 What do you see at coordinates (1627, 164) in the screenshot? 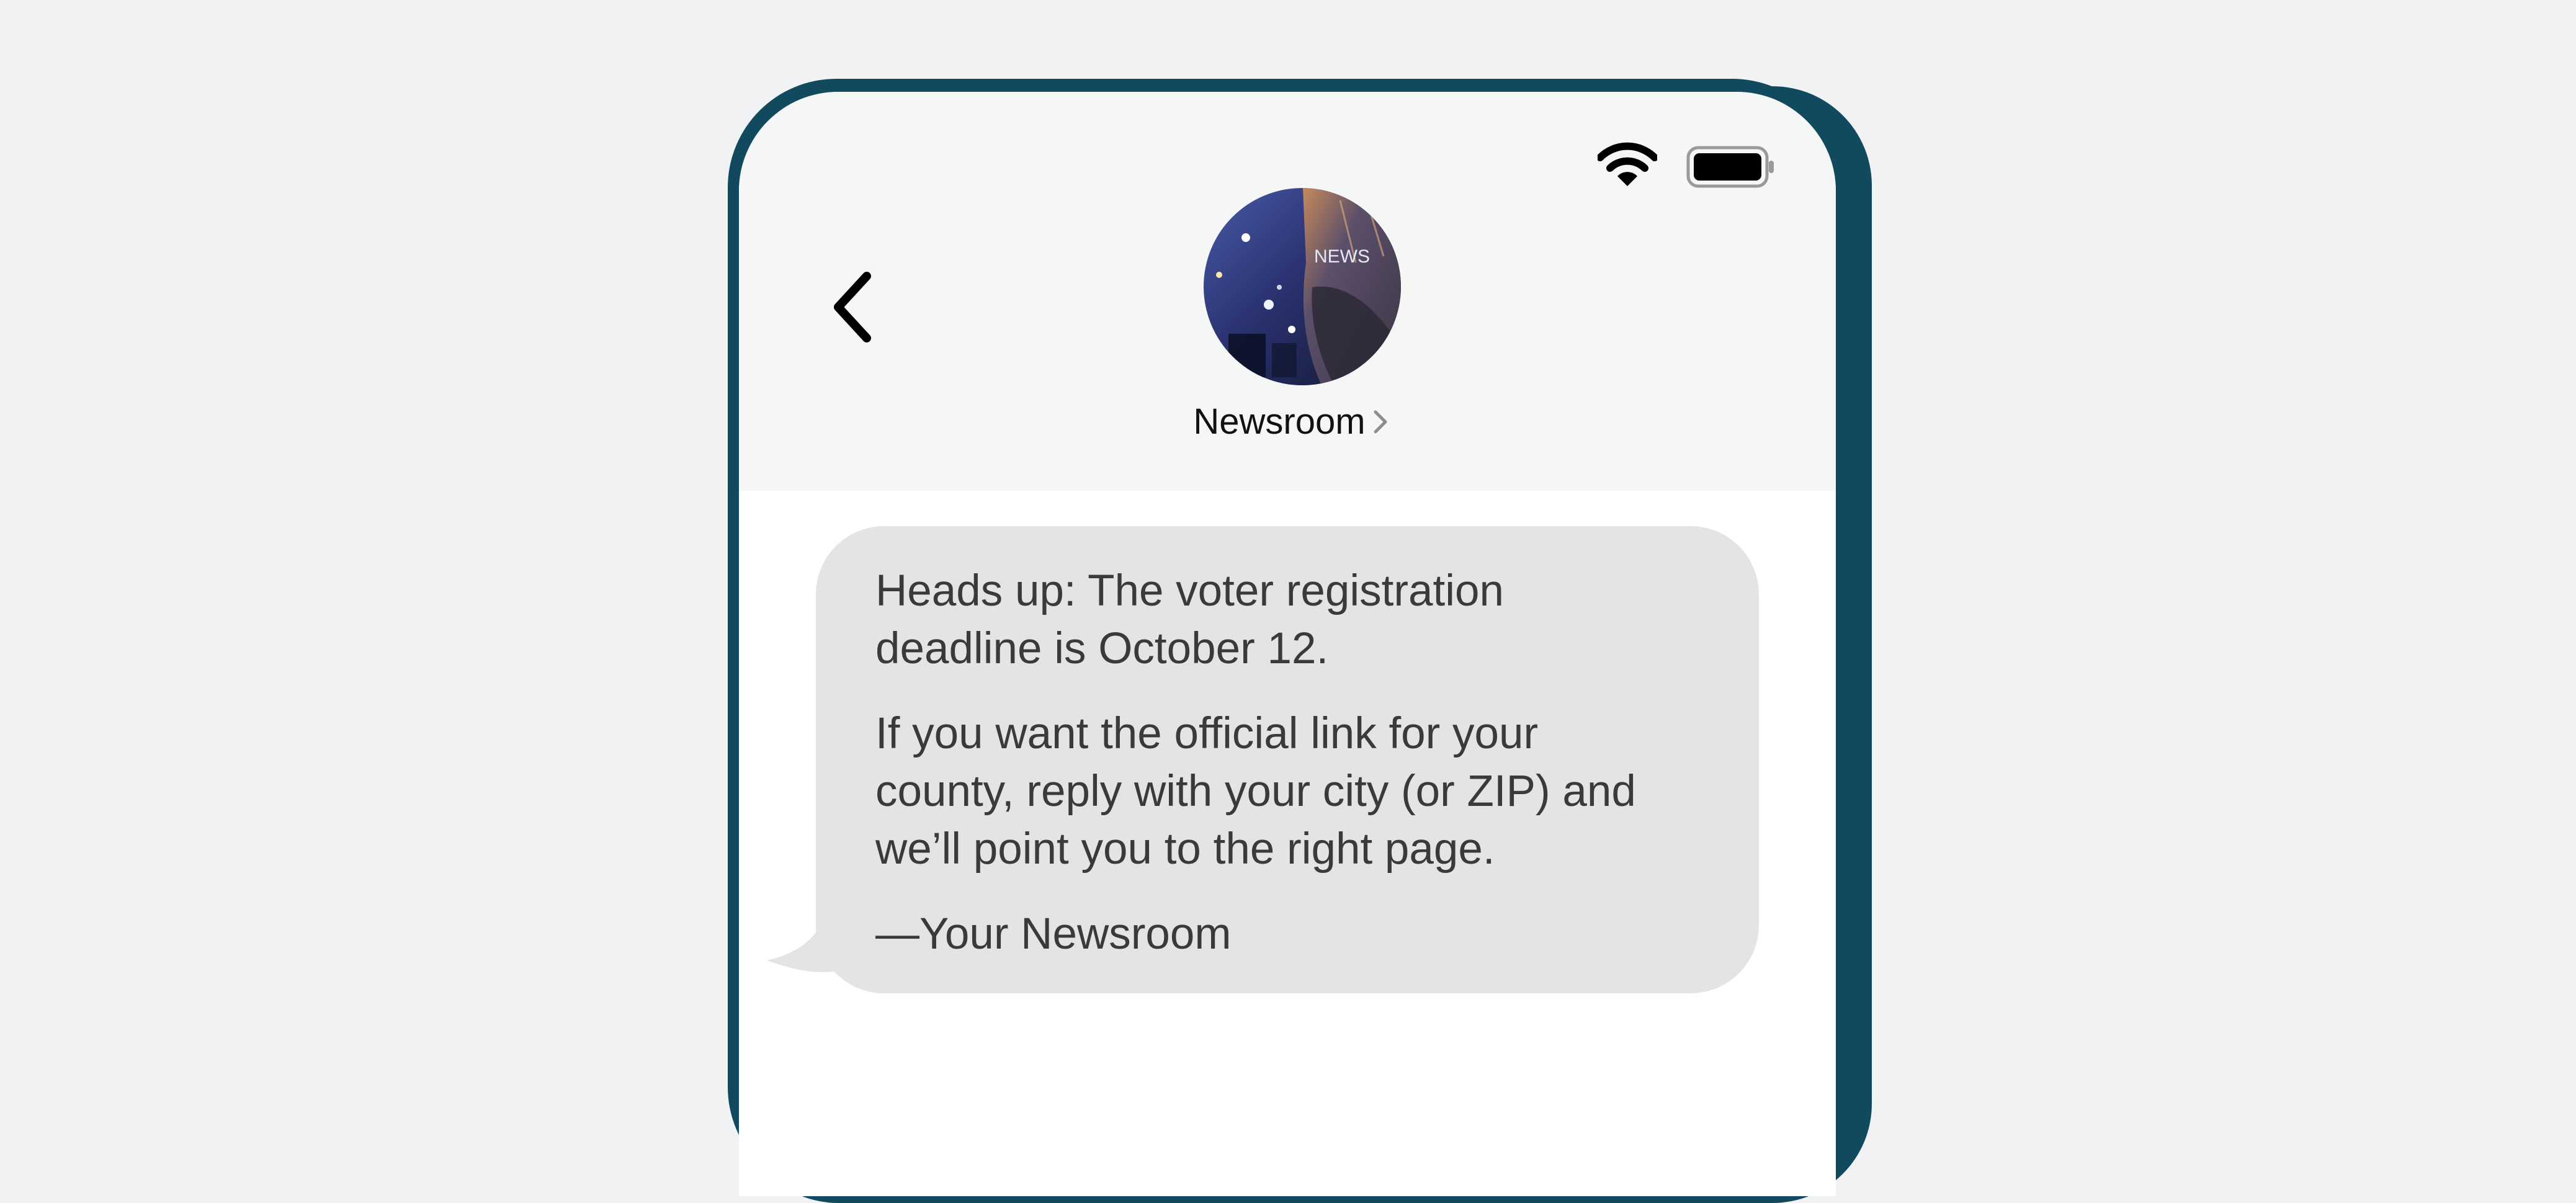
I see `wifi-icon` at bounding box center [1627, 164].